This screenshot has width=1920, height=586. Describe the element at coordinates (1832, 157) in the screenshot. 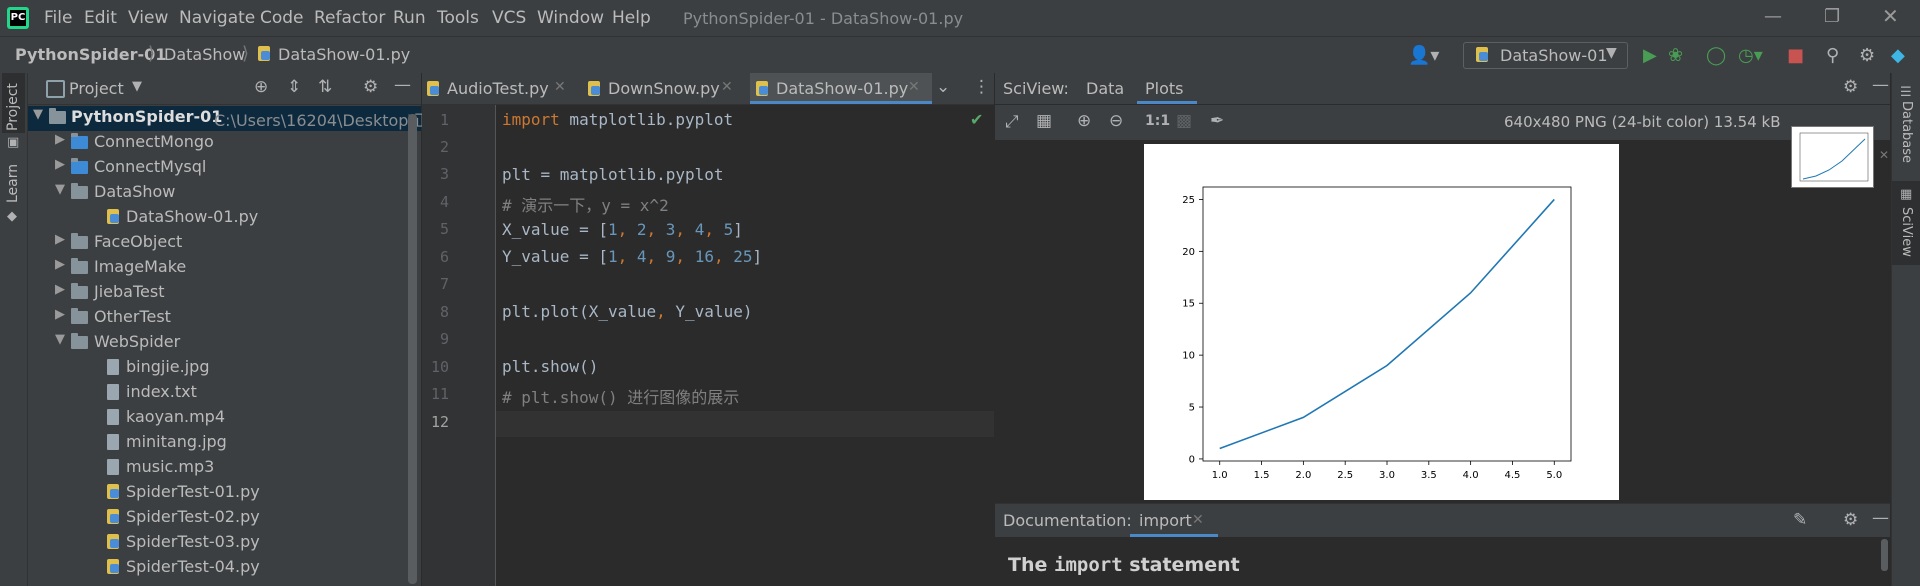

I see `plot-thumbnail` at that location.